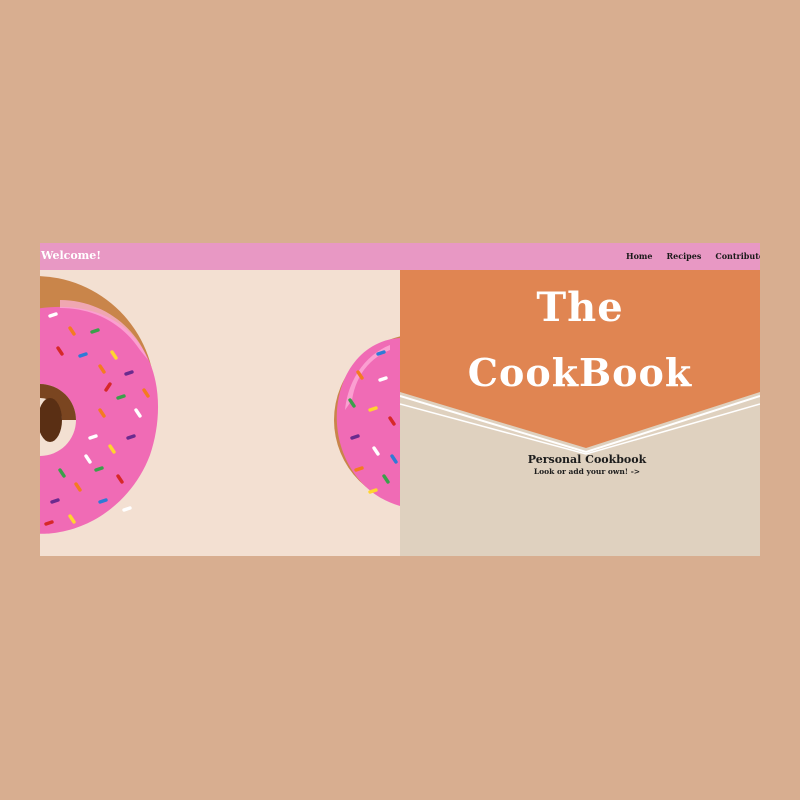 Image resolution: width=800 pixels, height=800 pixels. I want to click on subtitle: Personal Cookbook, so click(587, 459).